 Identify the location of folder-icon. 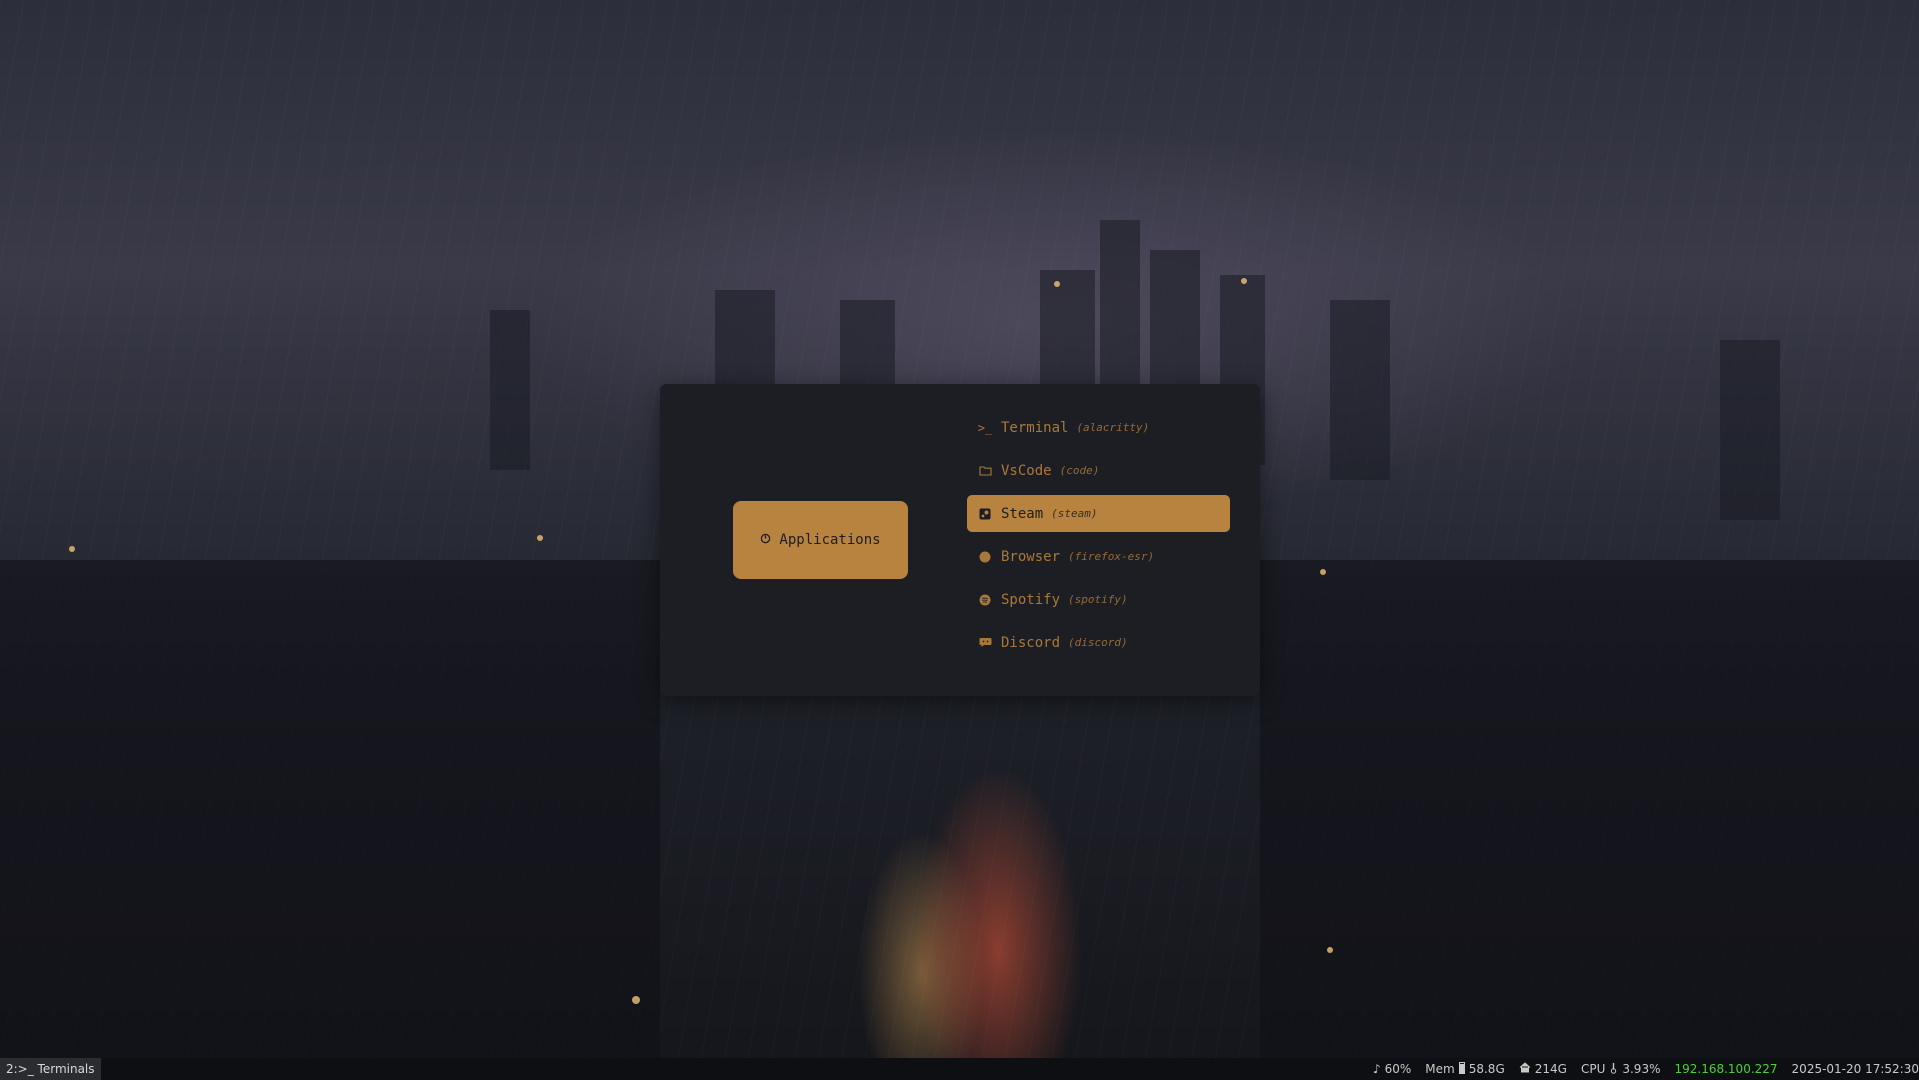
(985, 470).